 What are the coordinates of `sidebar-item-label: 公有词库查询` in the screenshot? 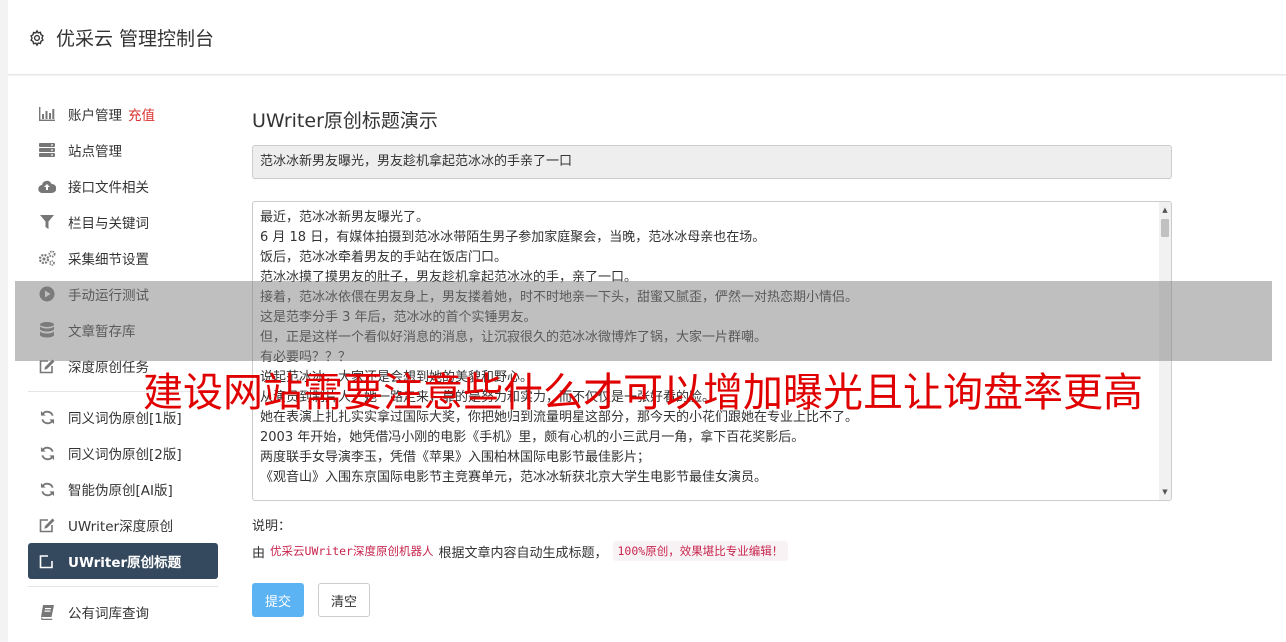 It's located at (108, 614).